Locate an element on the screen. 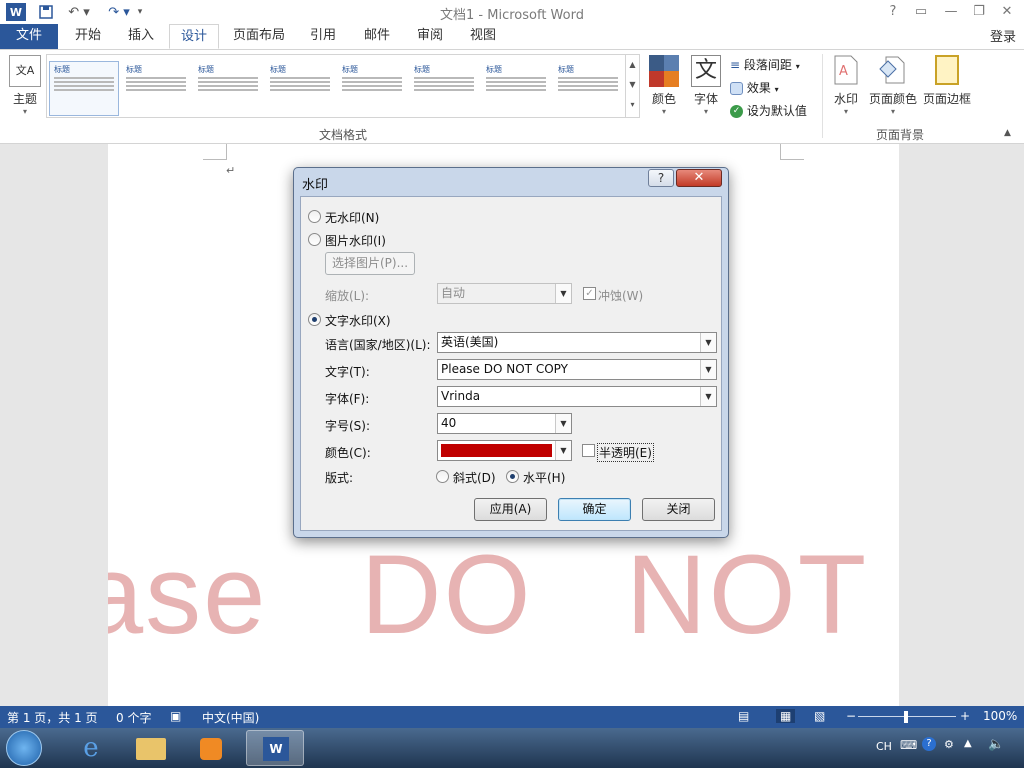 The width and height of the screenshot is (1024, 768). no-watermark-radio is located at coordinates (314, 216).